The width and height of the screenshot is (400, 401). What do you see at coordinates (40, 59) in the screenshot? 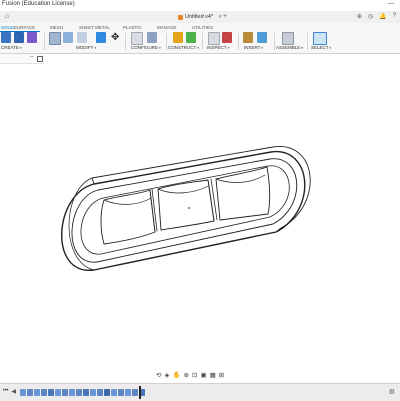
I see `pin-panel-icon` at bounding box center [40, 59].